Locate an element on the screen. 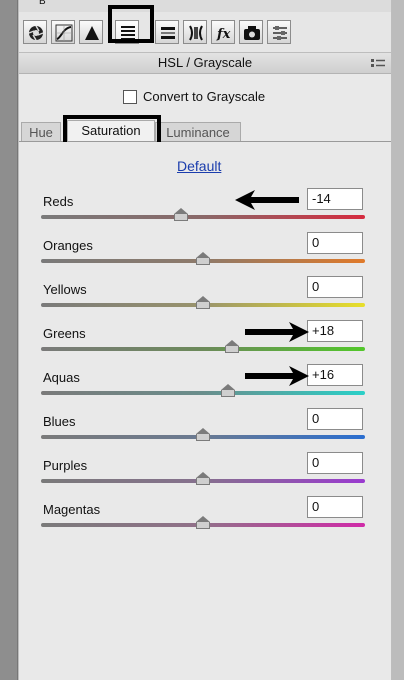 The width and height of the screenshot is (404, 680). svg-text: fx is located at coordinates (223, 34).